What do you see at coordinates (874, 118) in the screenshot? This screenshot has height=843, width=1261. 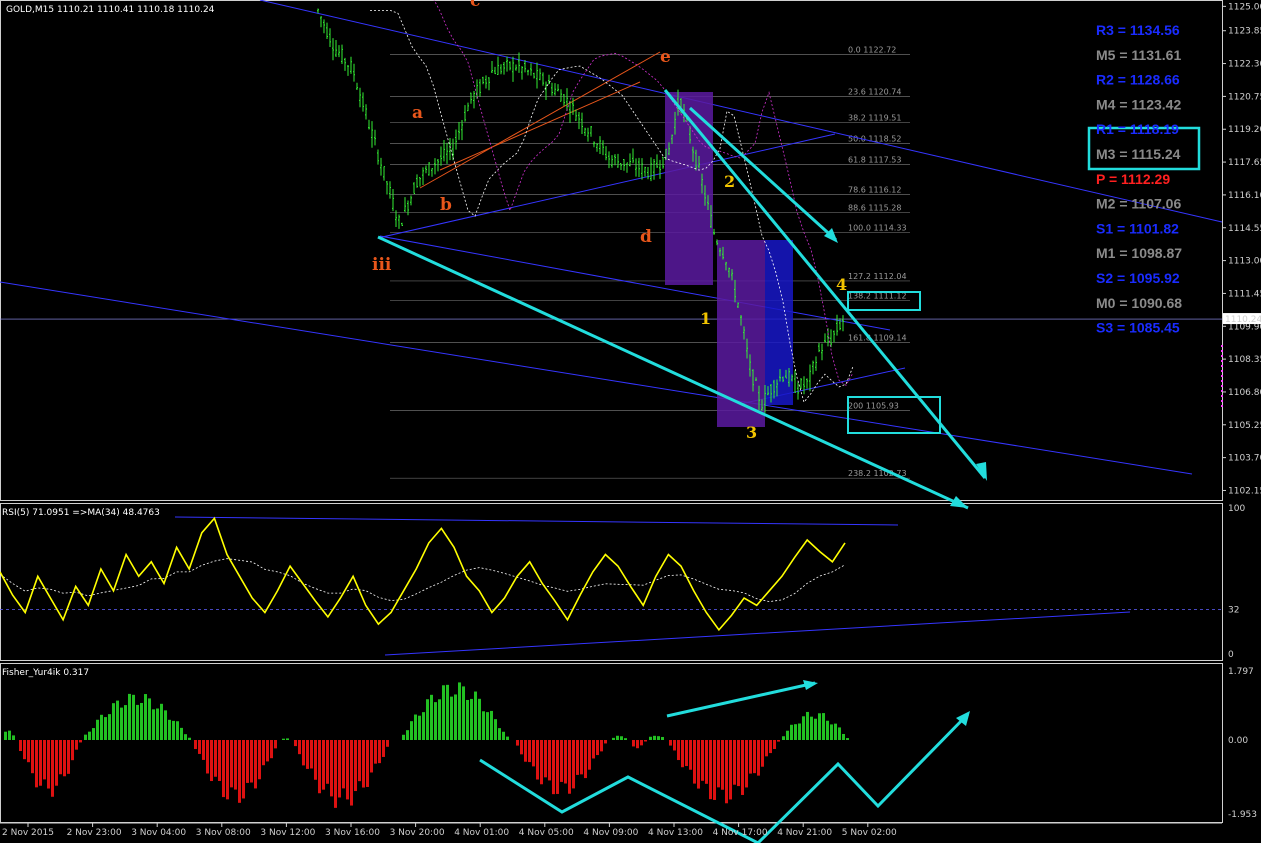 I see `fibo-level-label: 38.2 1119.51` at bounding box center [874, 118].